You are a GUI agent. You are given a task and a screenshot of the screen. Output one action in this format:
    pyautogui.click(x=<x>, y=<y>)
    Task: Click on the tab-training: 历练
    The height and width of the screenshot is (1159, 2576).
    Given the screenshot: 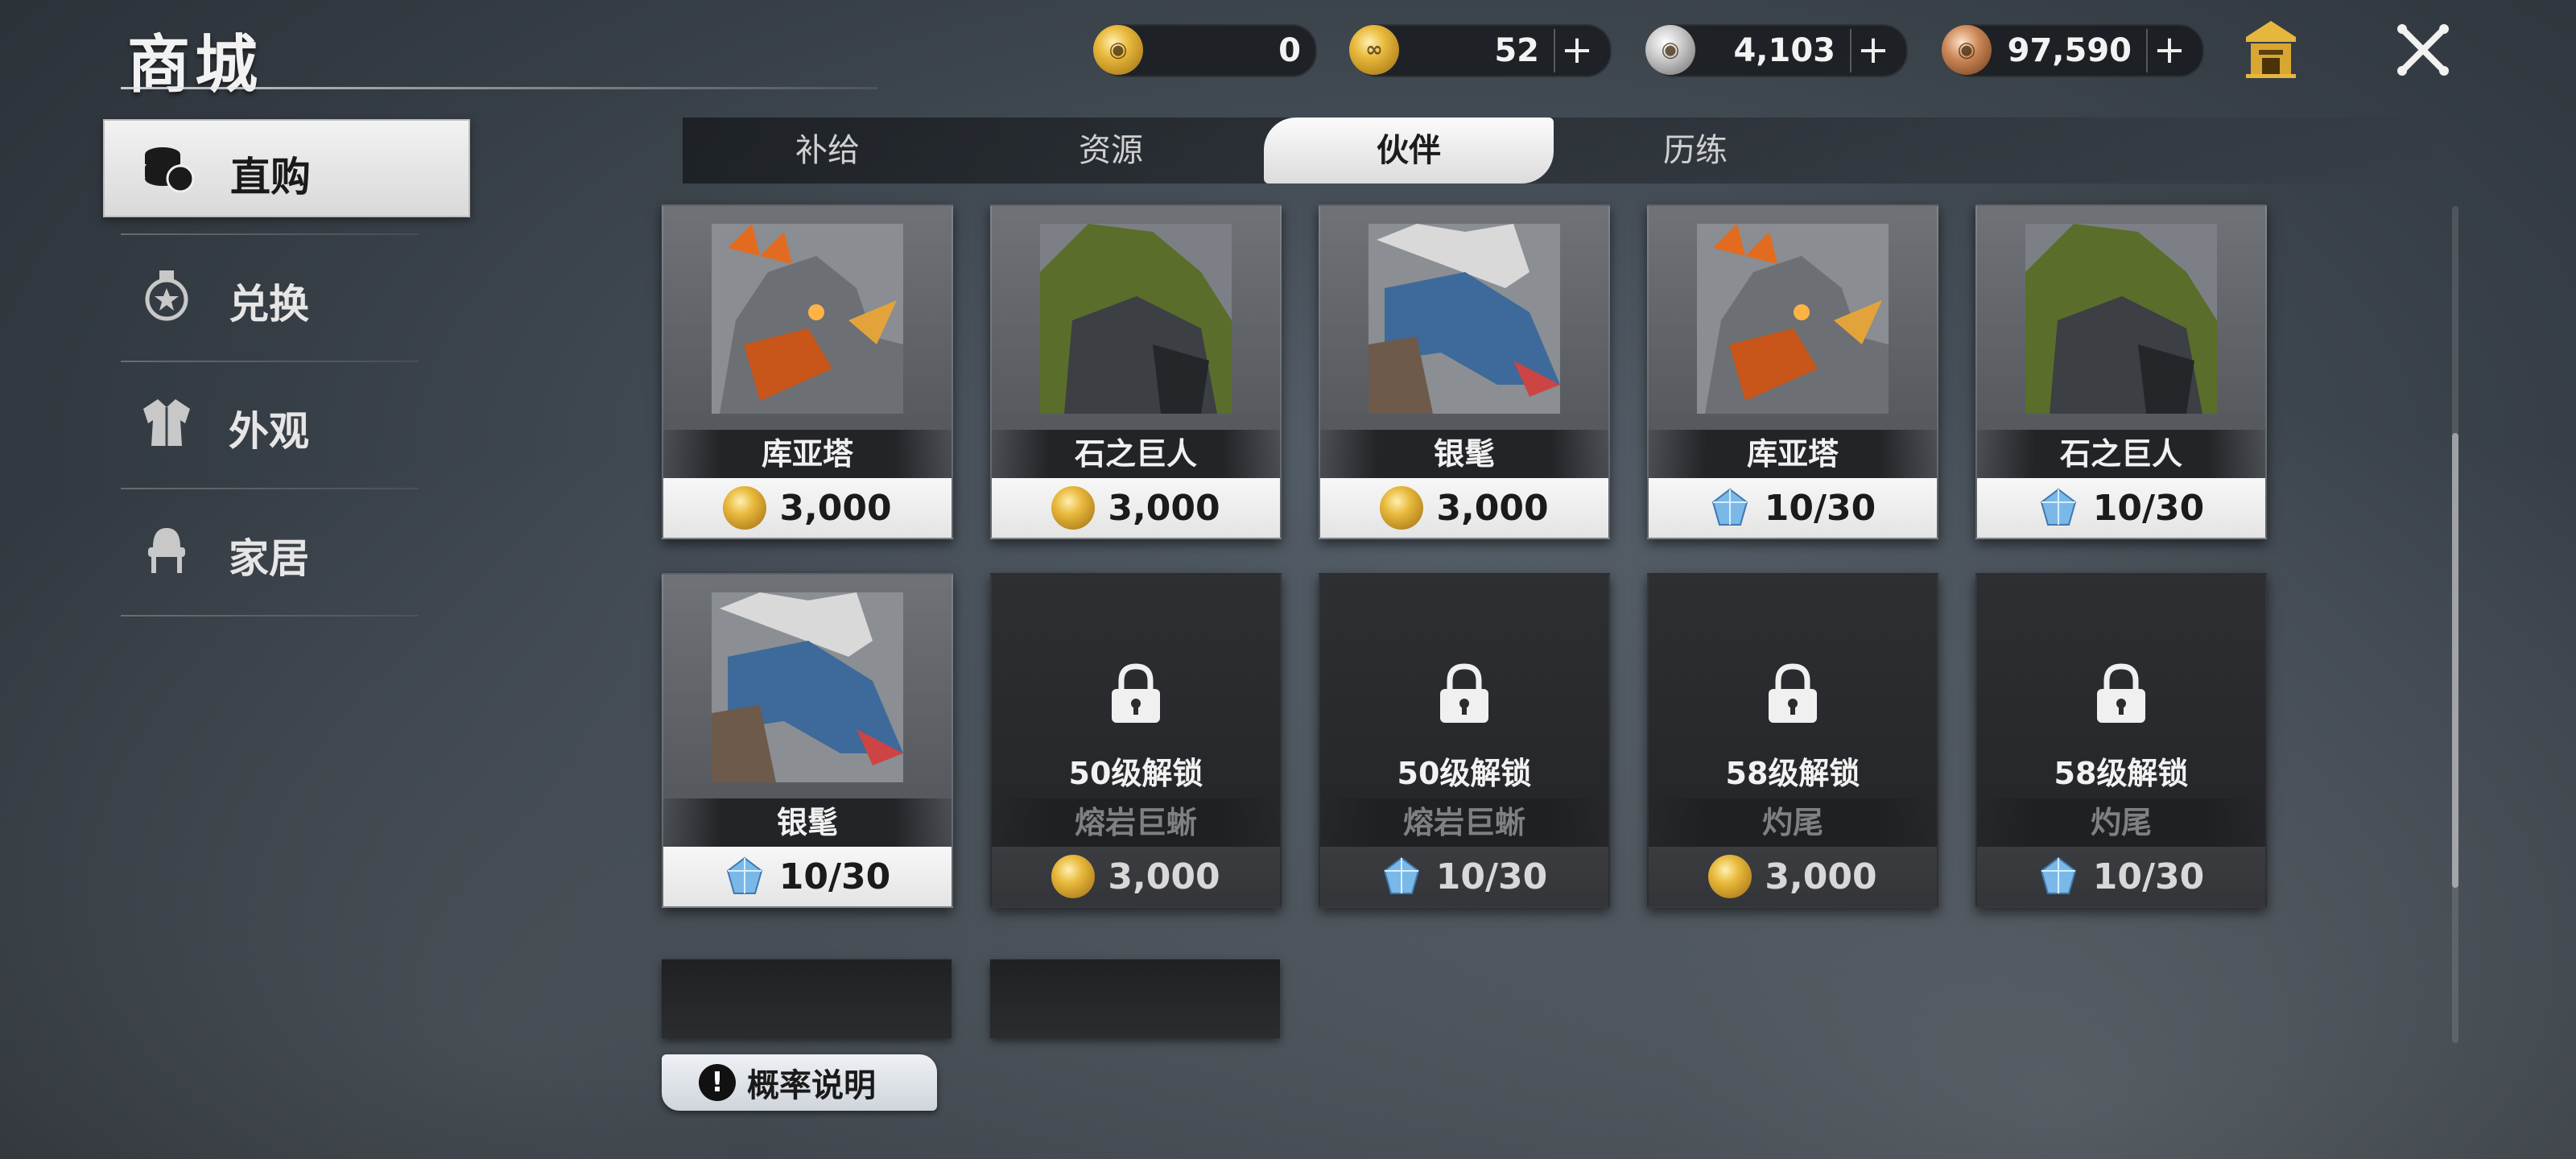 What is the action you would take?
    pyautogui.click(x=1695, y=151)
    